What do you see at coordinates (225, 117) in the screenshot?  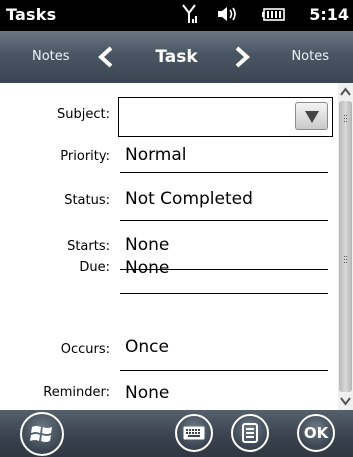 I see `subject-field` at bounding box center [225, 117].